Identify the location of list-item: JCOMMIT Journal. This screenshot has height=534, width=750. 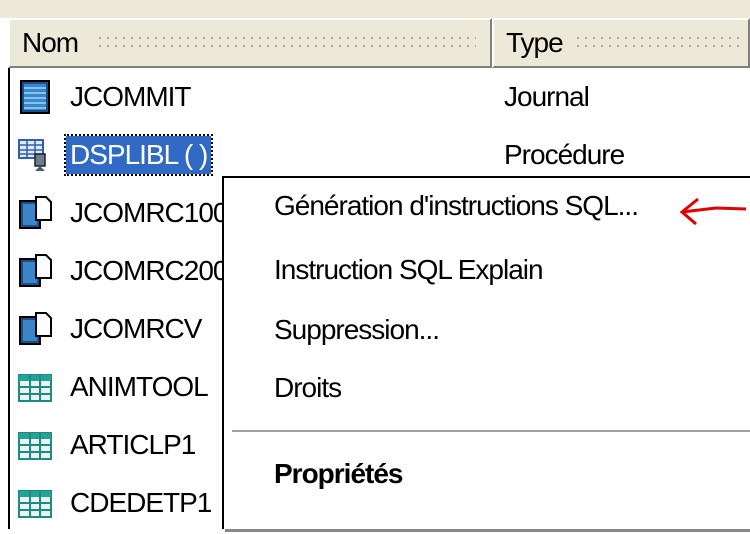
(380, 97).